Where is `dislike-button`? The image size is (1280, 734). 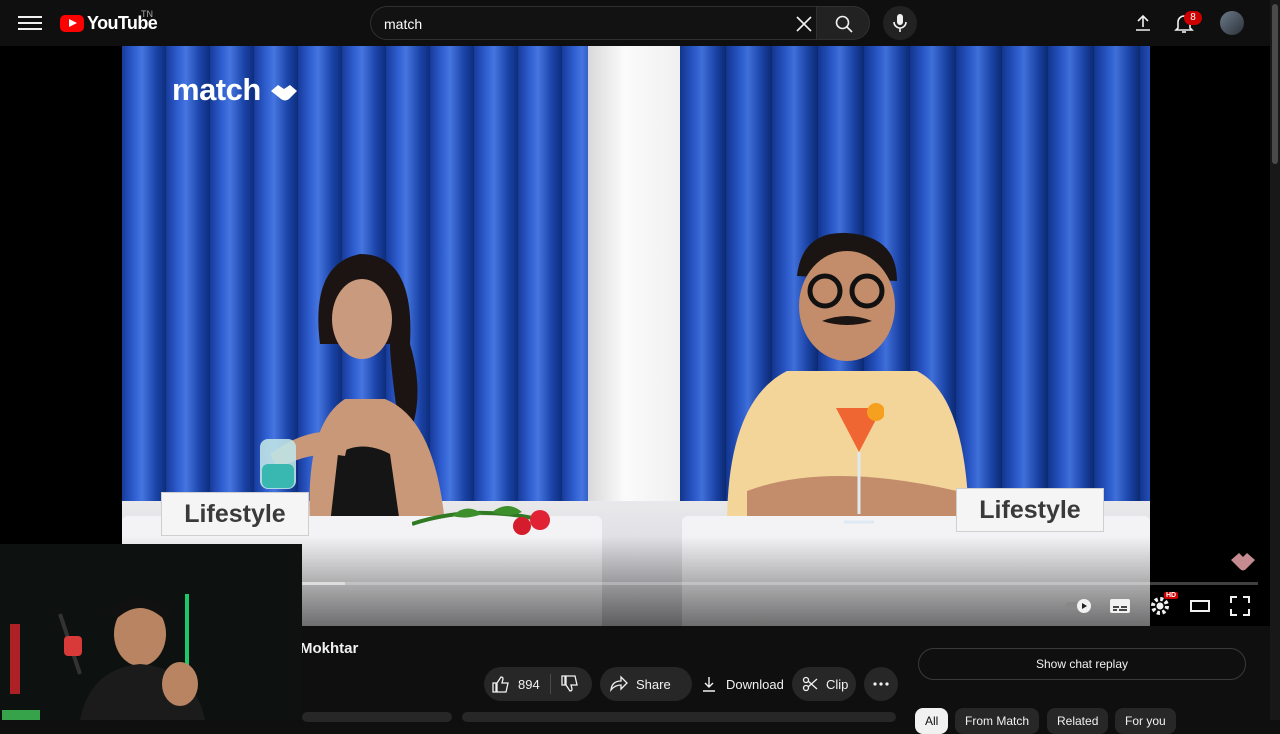 dislike-button is located at coordinates (565, 684).